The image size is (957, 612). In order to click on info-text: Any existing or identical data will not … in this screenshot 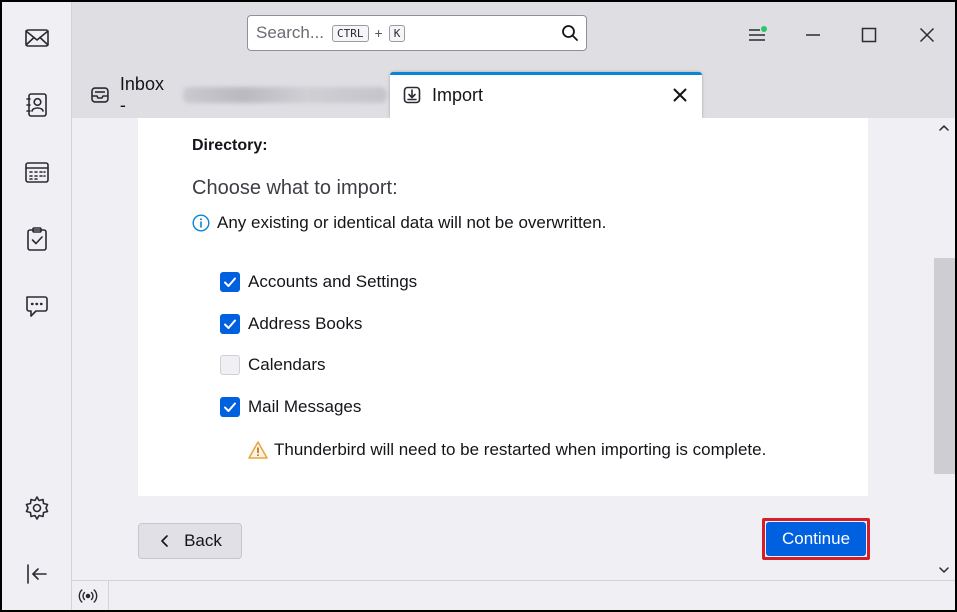, I will do `click(412, 222)`.